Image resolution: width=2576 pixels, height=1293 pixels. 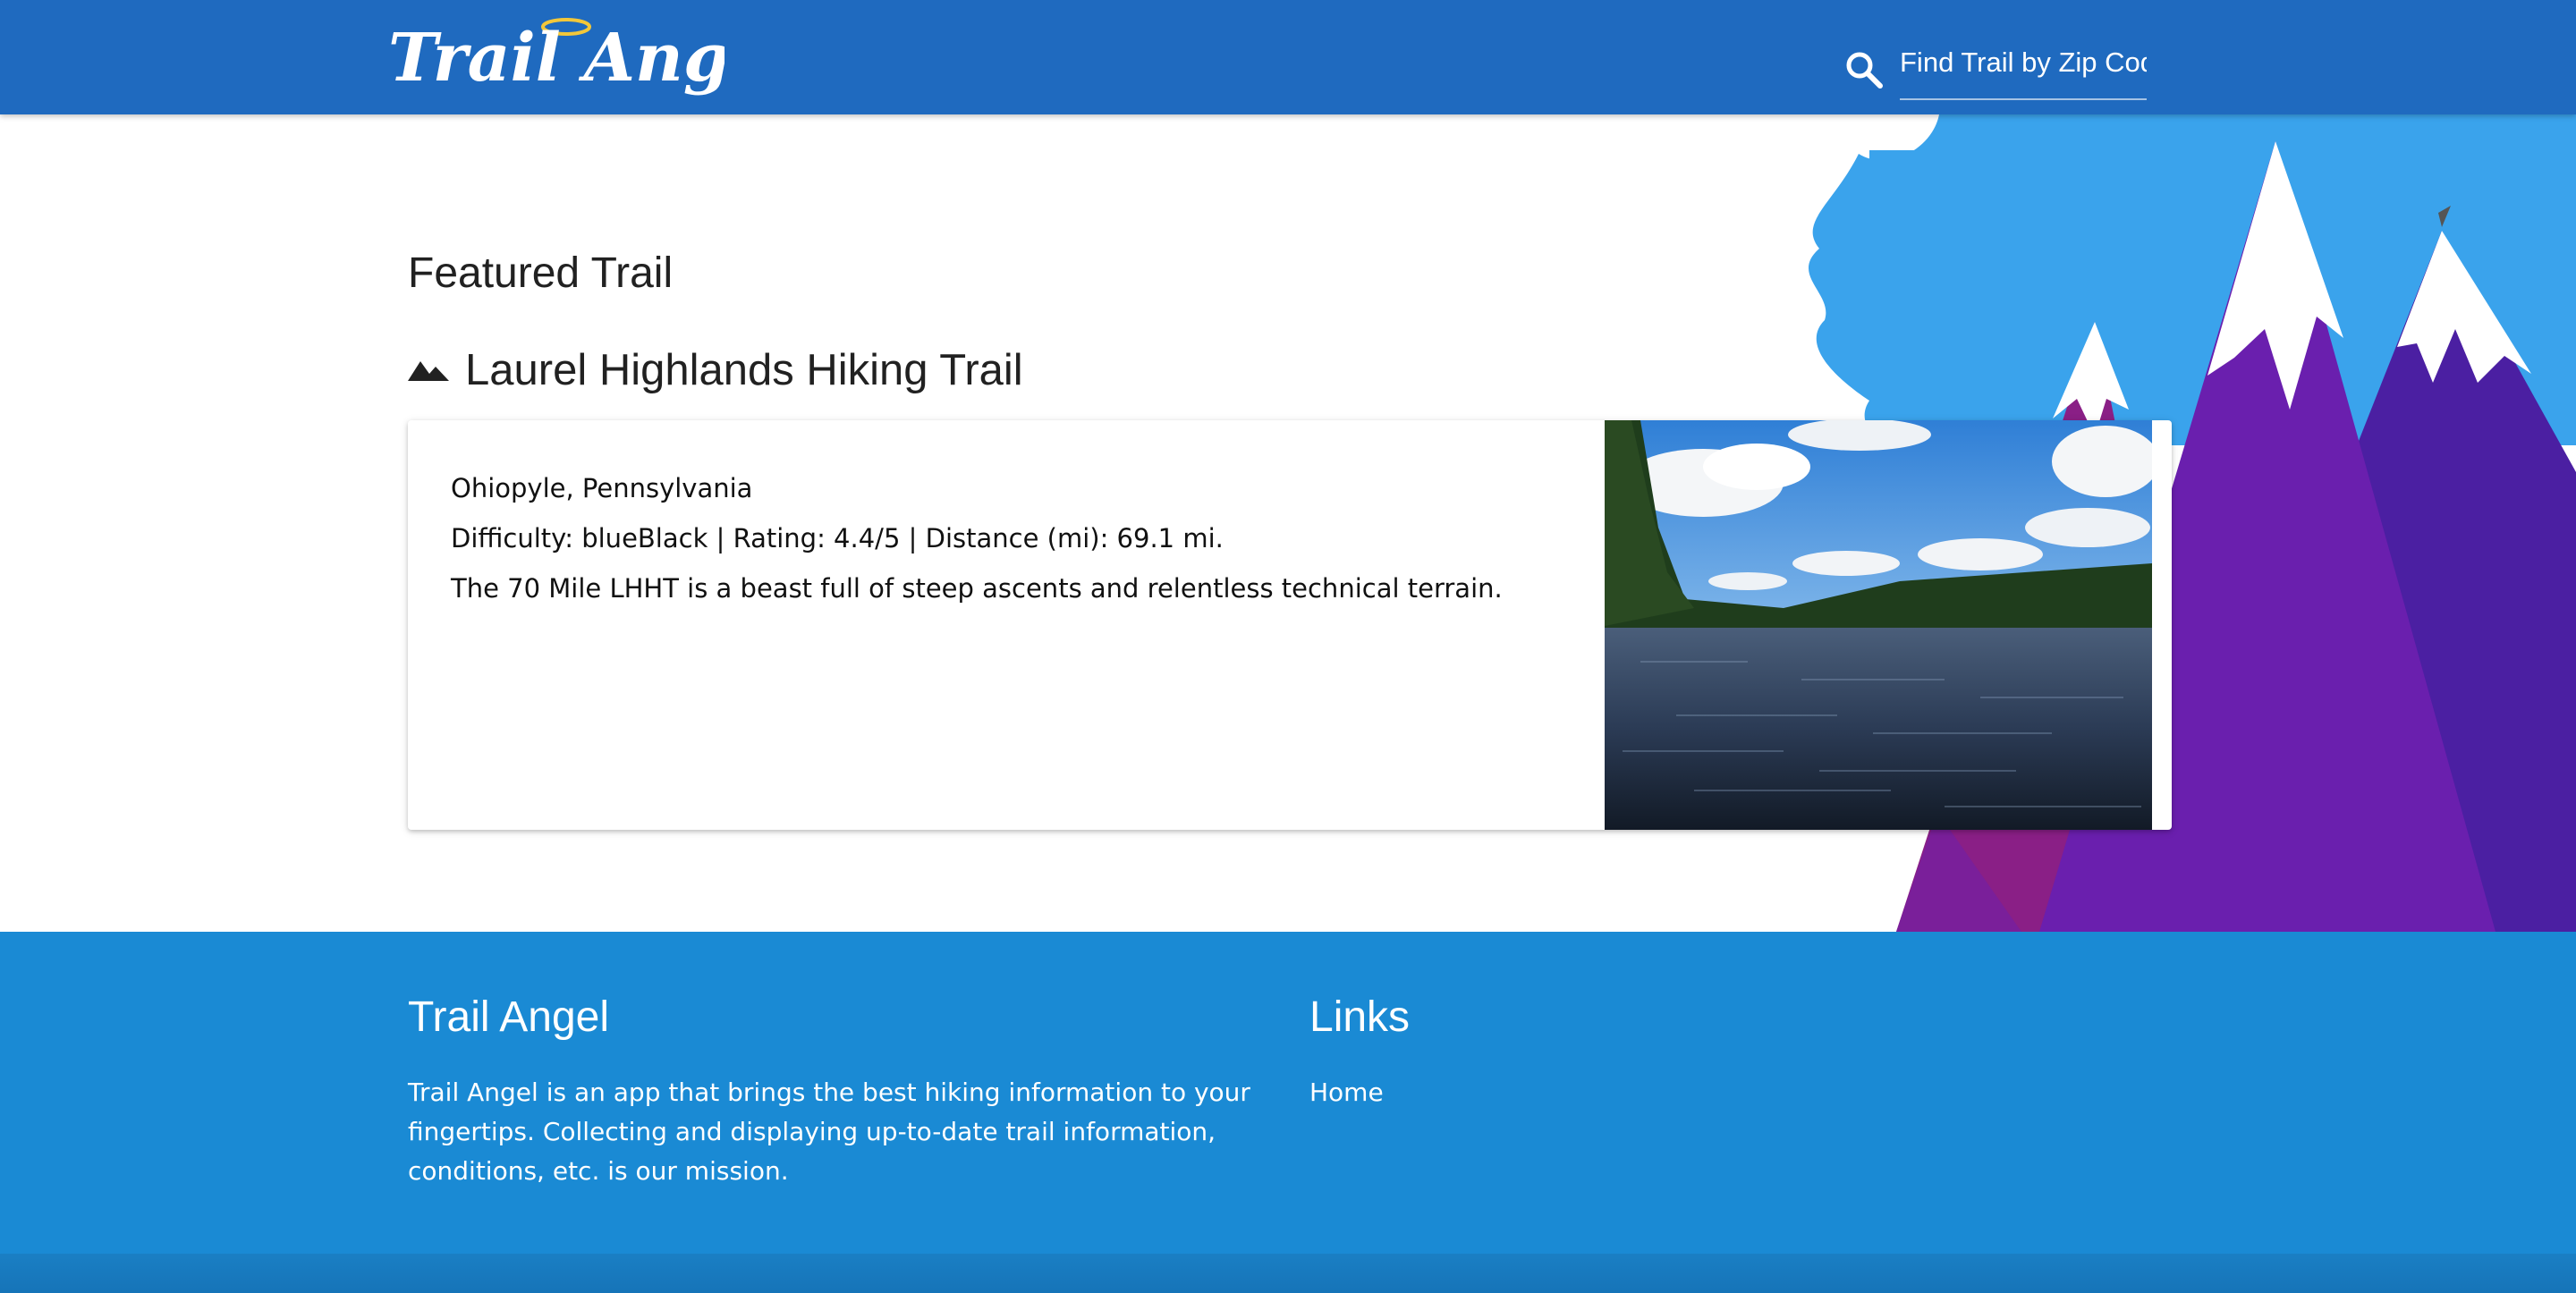 What do you see at coordinates (1288, 1274) in the screenshot?
I see `footer-bottom-bar` at bounding box center [1288, 1274].